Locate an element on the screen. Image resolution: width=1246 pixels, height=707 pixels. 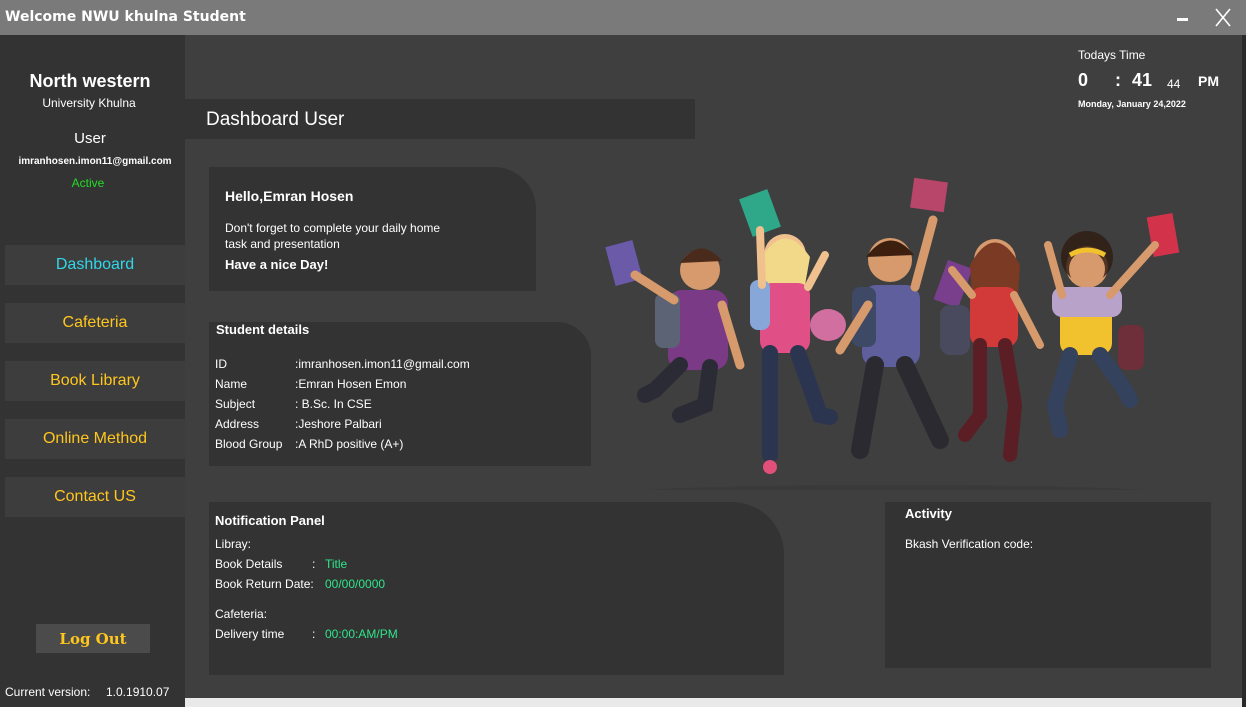
logout-button: Log Out is located at coordinates (93, 638).